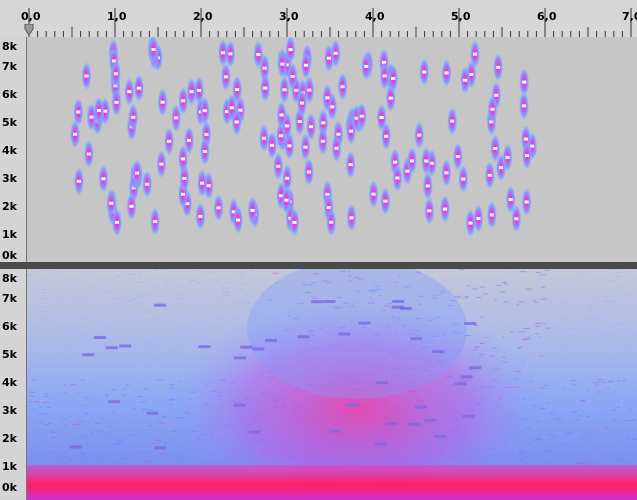  What do you see at coordinates (375, 16) in the screenshot?
I see `ruler-label-4: 4,0` at bounding box center [375, 16].